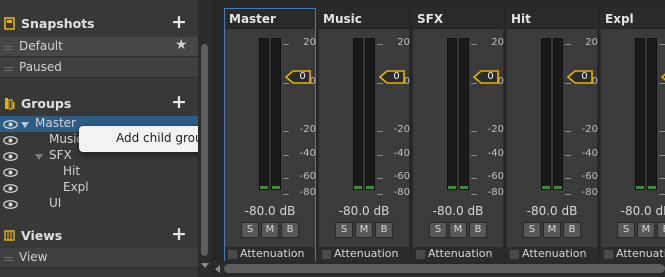 This screenshot has width=665, height=277. Describe the element at coordinates (60, 155) in the screenshot. I see `group-label: SFX` at that location.